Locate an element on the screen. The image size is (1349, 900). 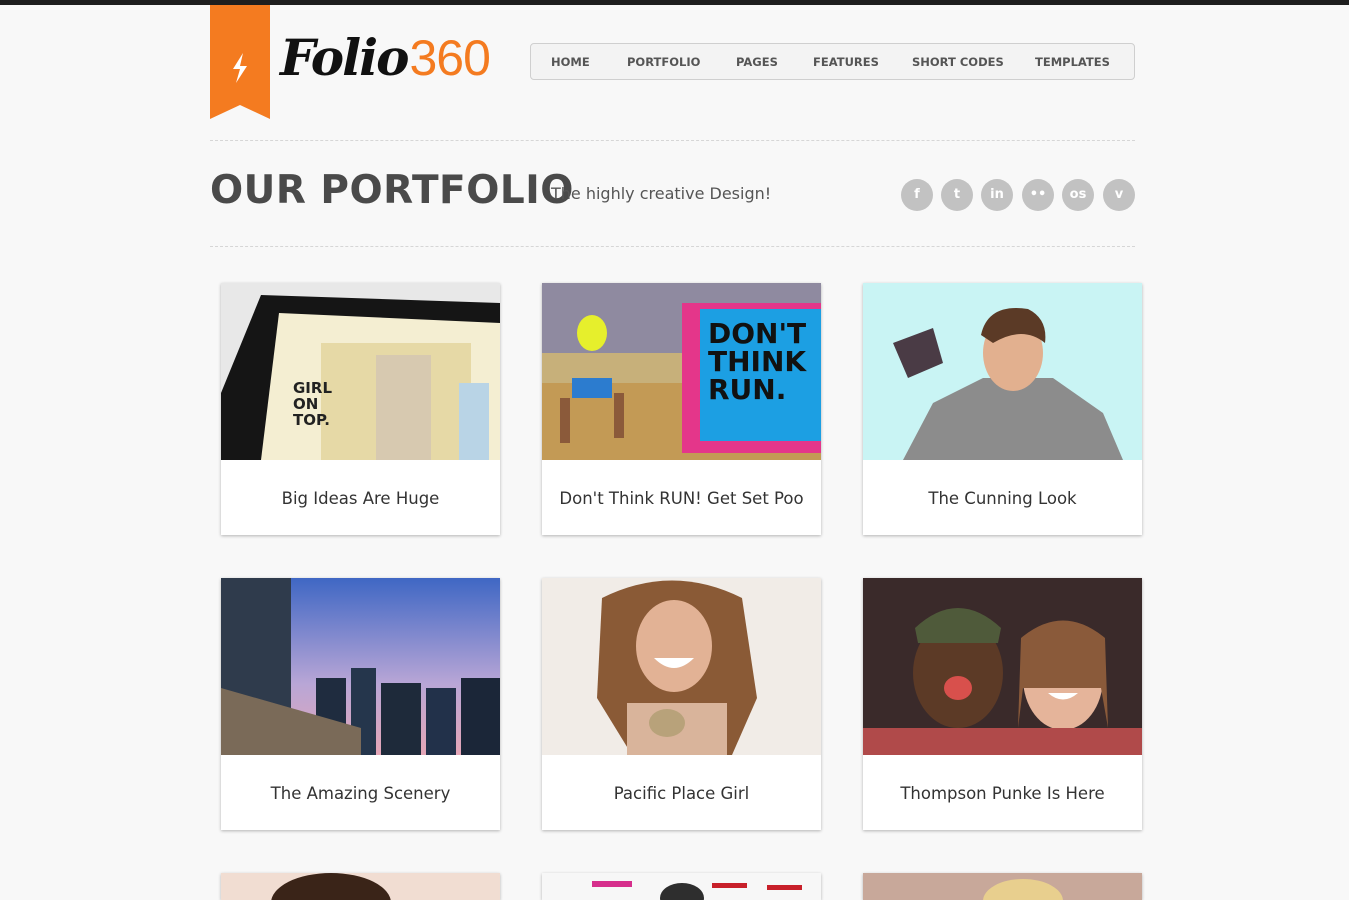
lastfm-icon: os is located at coordinates (1078, 195).